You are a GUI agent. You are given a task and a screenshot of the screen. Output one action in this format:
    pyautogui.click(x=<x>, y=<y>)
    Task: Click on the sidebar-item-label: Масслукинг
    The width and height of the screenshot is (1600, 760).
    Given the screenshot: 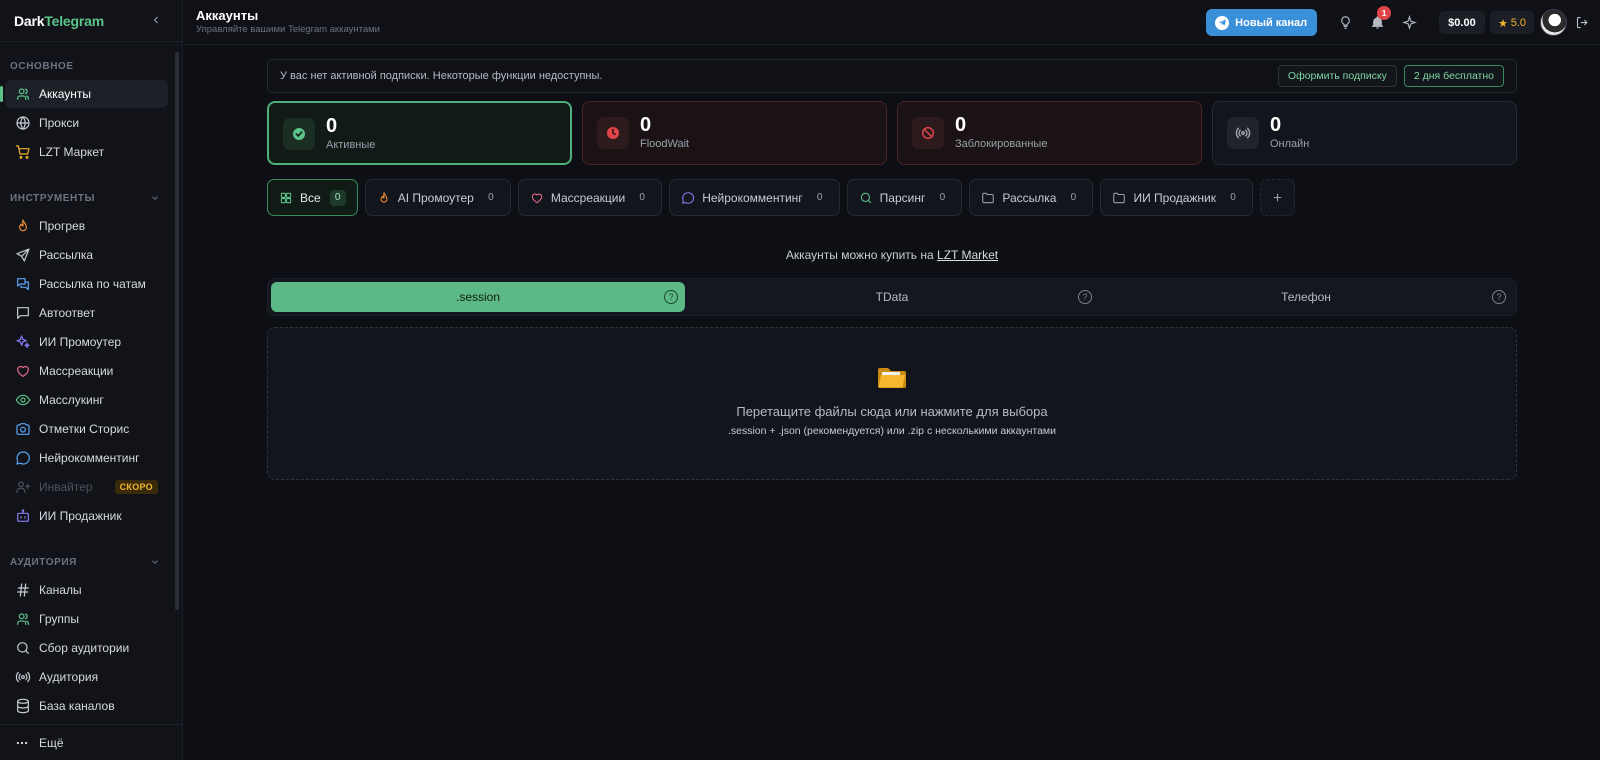 What is the action you would take?
    pyautogui.click(x=71, y=400)
    